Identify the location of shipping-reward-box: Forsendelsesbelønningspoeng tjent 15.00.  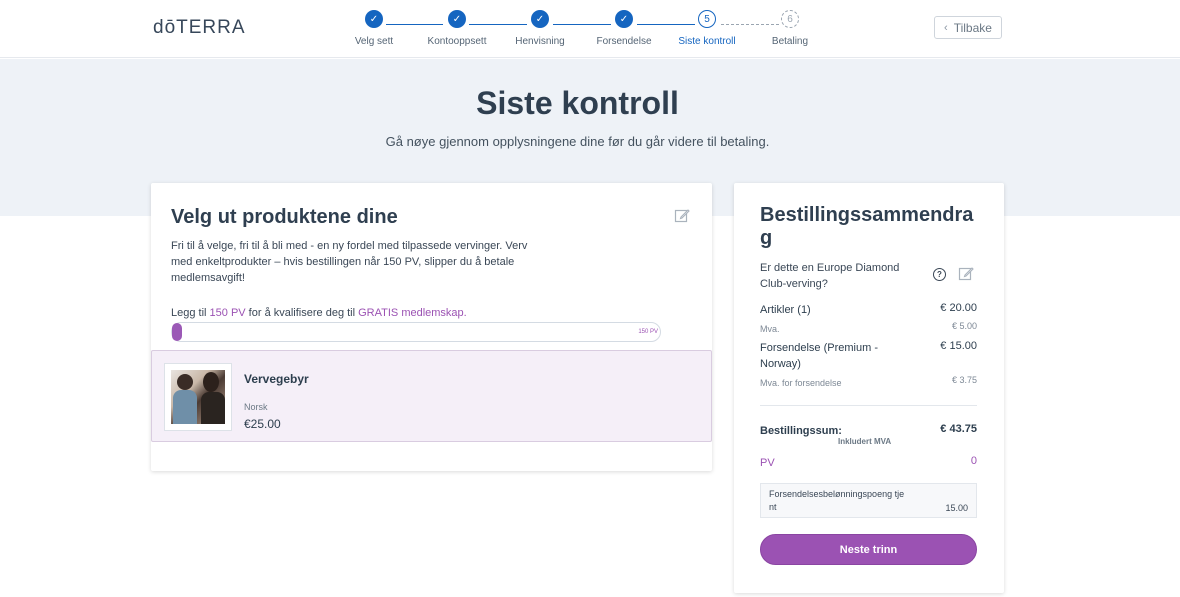
(868, 500).